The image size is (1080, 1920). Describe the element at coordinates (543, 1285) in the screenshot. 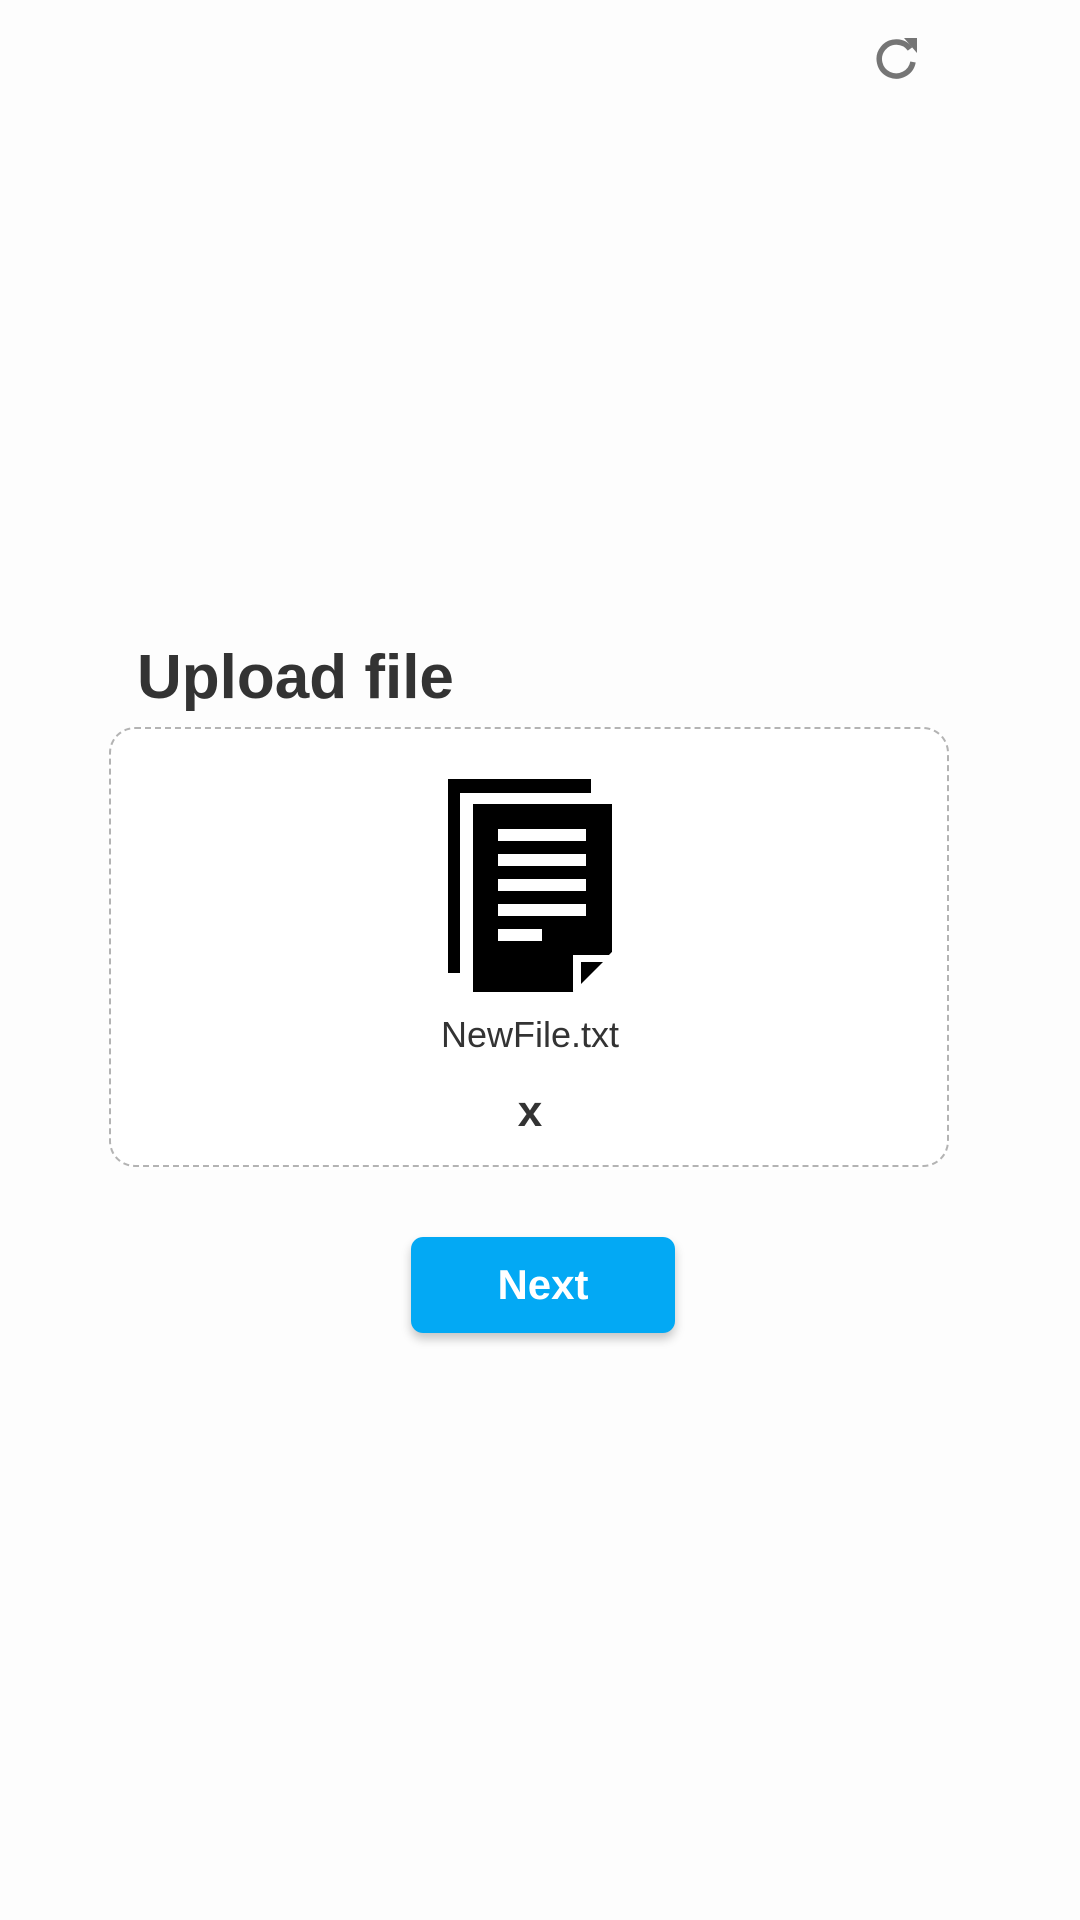

I see `next-button: Next` at that location.